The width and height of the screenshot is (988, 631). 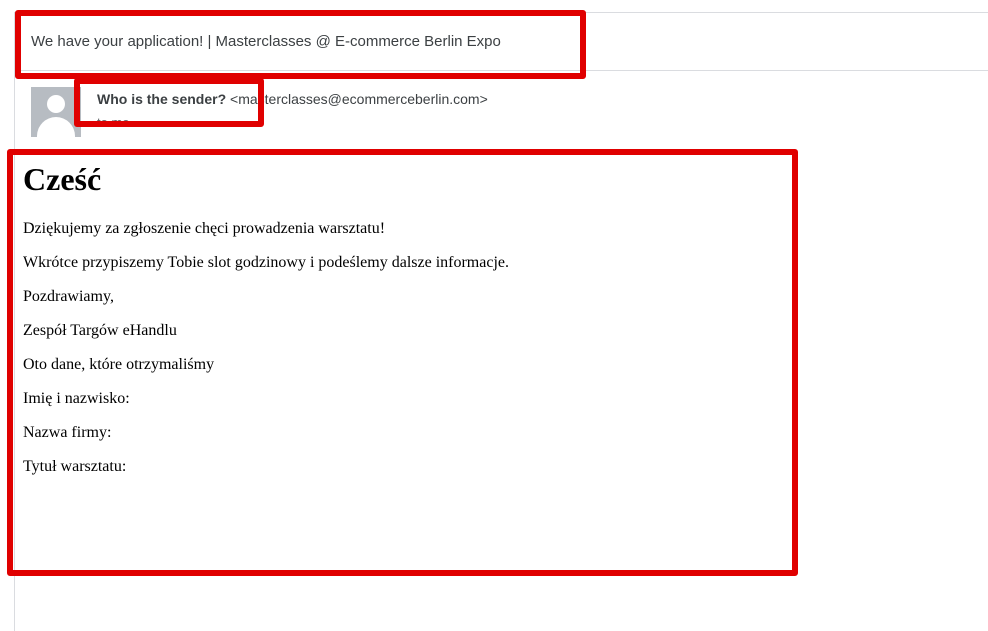 What do you see at coordinates (300, 44) in the screenshot?
I see `subject-highlight-box` at bounding box center [300, 44].